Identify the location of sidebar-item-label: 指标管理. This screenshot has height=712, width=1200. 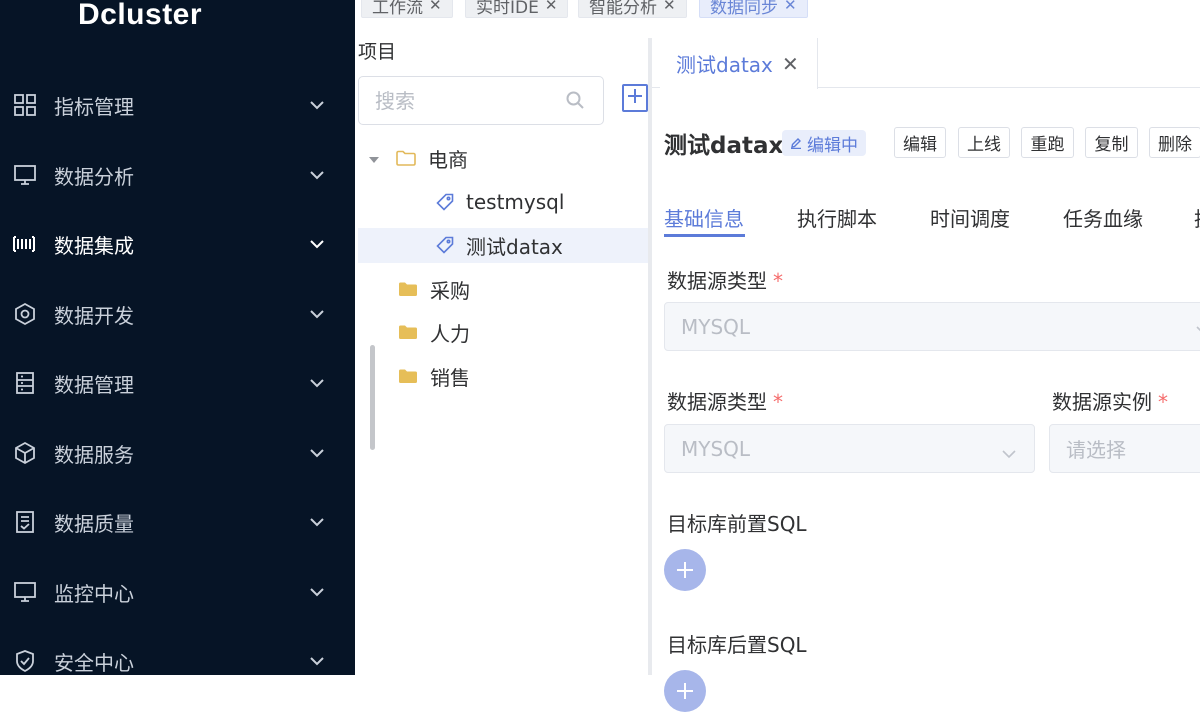
(94, 106).